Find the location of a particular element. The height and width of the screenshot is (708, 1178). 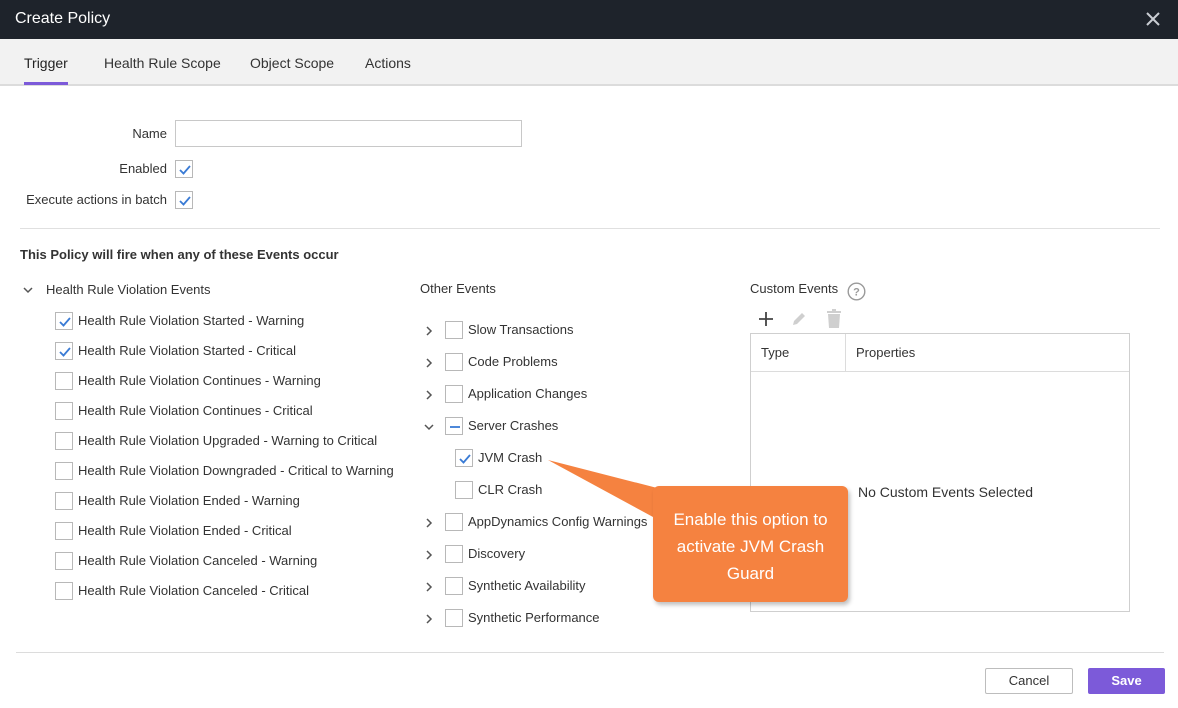

question-circle-icon: ? is located at coordinates (856, 291).